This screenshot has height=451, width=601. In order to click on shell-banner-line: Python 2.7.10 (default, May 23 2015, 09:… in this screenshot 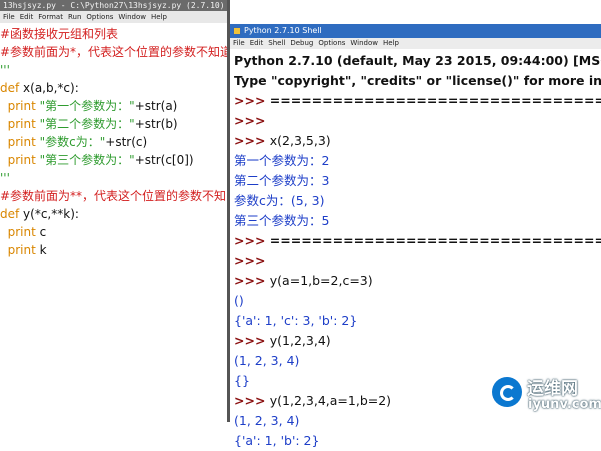, I will do `click(417, 60)`.